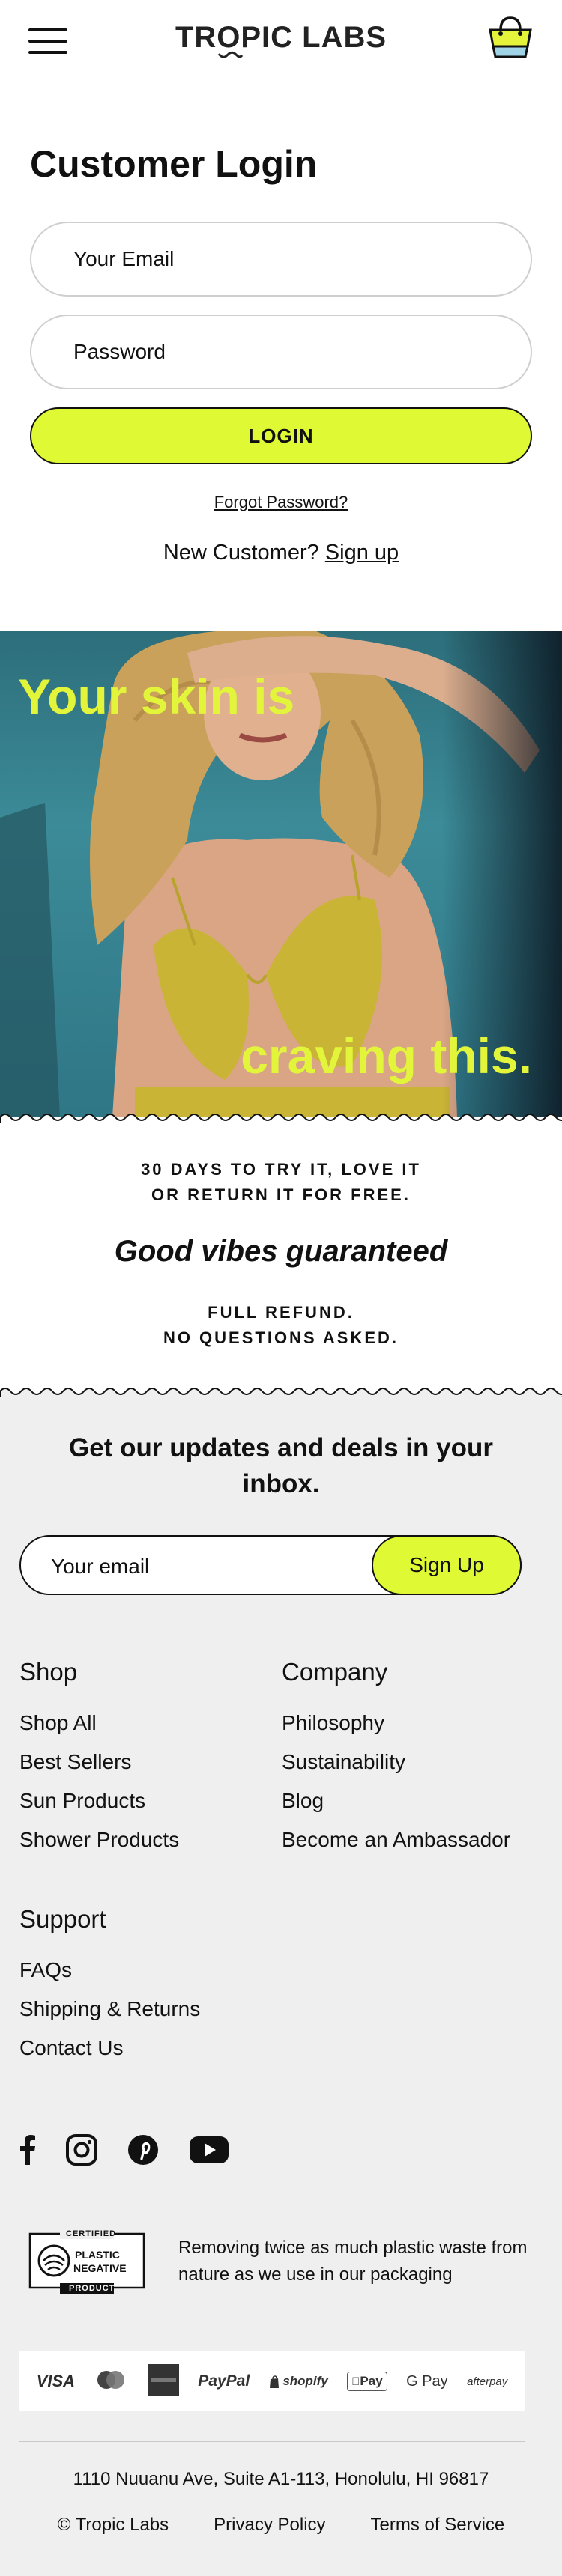 This screenshot has width=562, height=2576. I want to click on guarantee-headline: Good vibes guaranteed, so click(281, 1251).